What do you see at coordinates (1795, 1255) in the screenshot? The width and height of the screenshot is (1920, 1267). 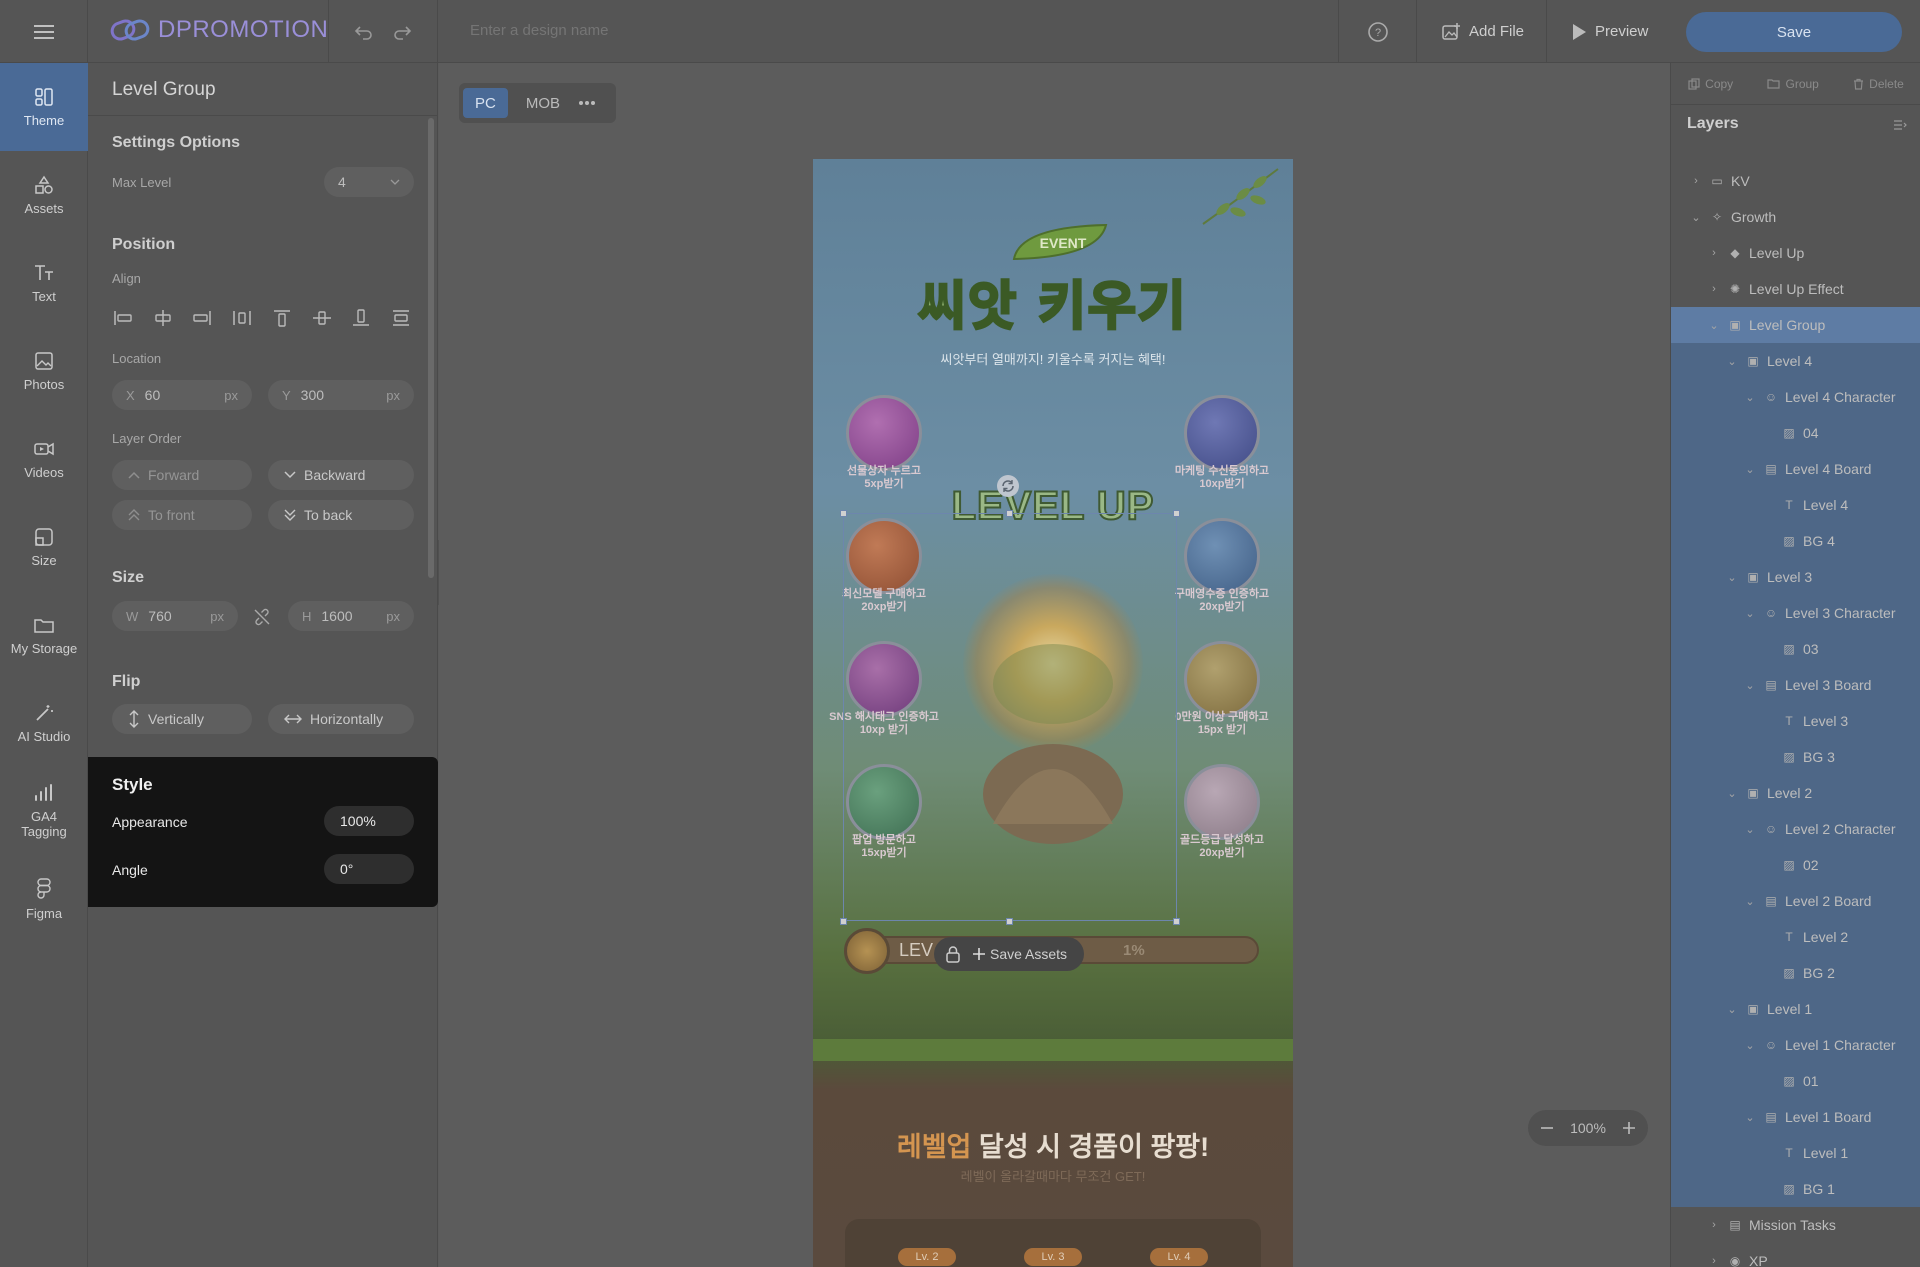 I see `layer-row: › ◉ XP` at bounding box center [1795, 1255].